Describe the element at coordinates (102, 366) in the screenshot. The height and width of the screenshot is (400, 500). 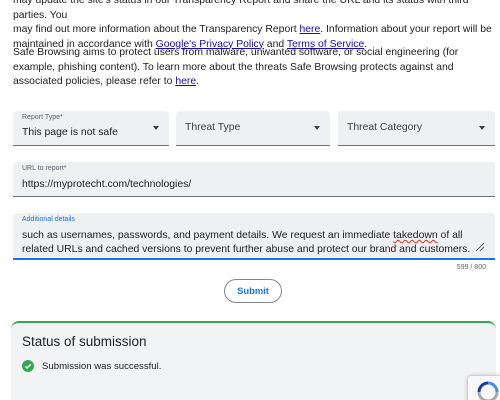
I see `status-message: Submission was successful.` at that location.